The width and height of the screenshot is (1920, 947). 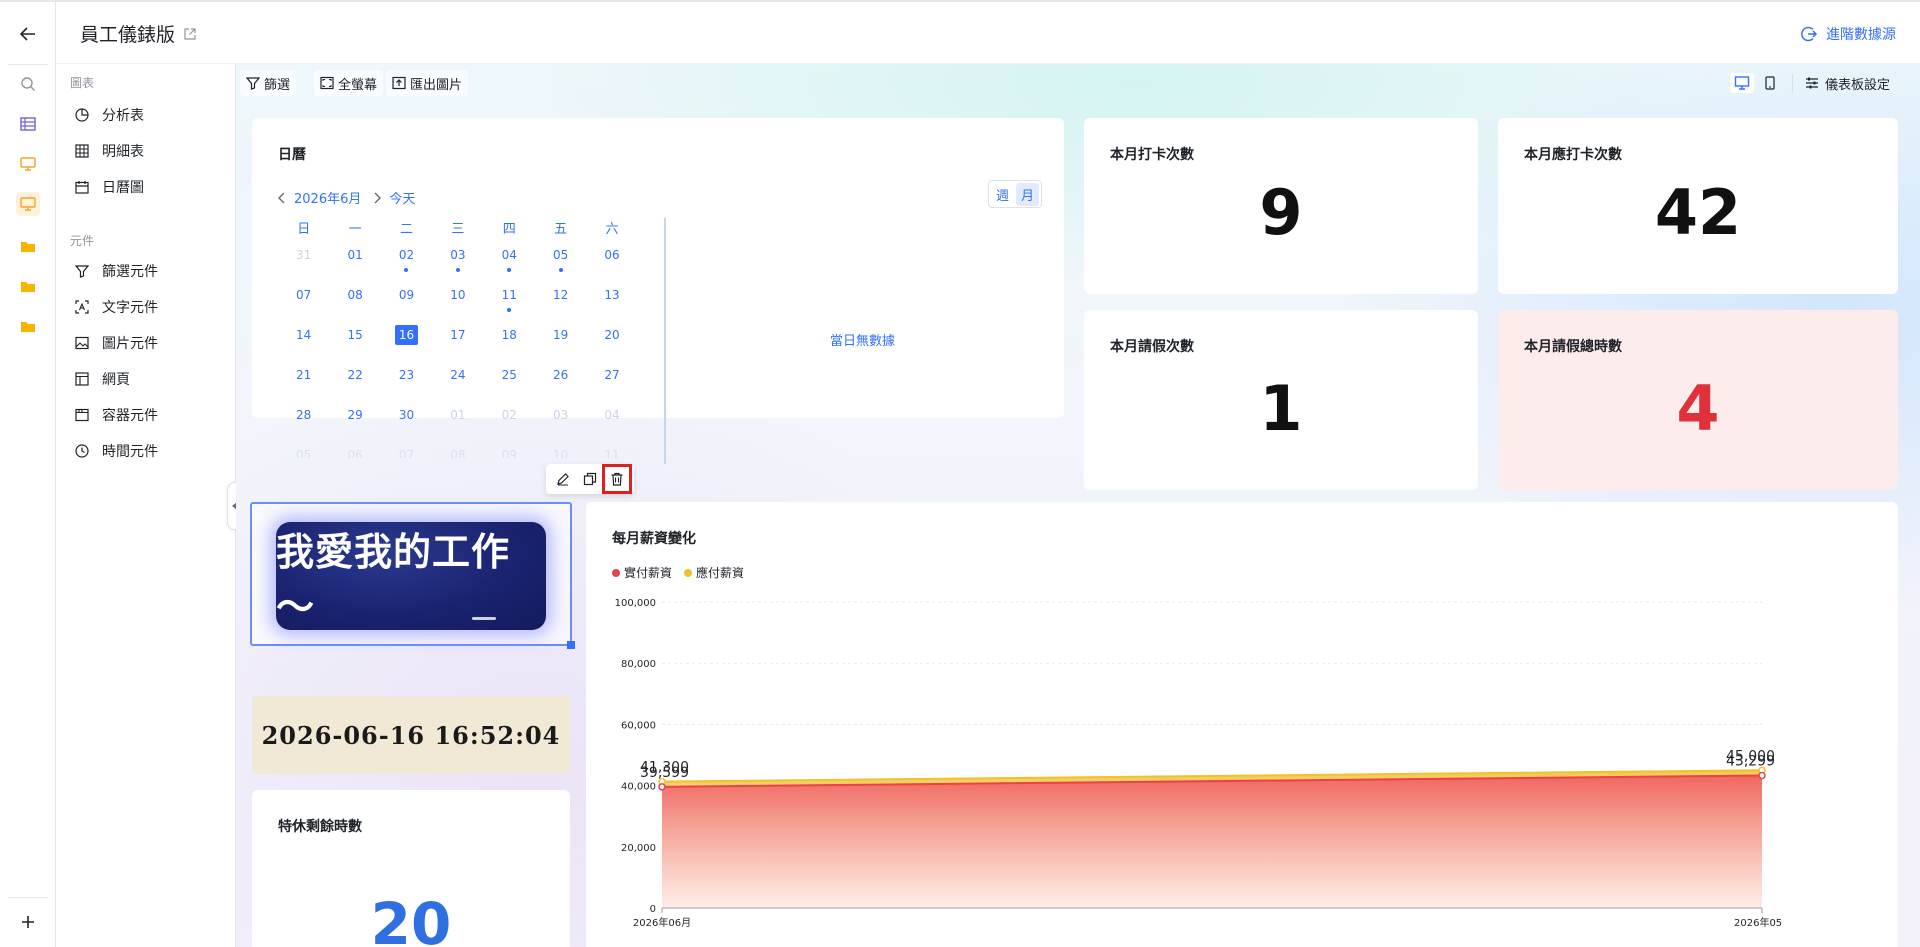 What do you see at coordinates (138, 33) in the screenshot?
I see `page-title-group: 員工儀錶版` at bounding box center [138, 33].